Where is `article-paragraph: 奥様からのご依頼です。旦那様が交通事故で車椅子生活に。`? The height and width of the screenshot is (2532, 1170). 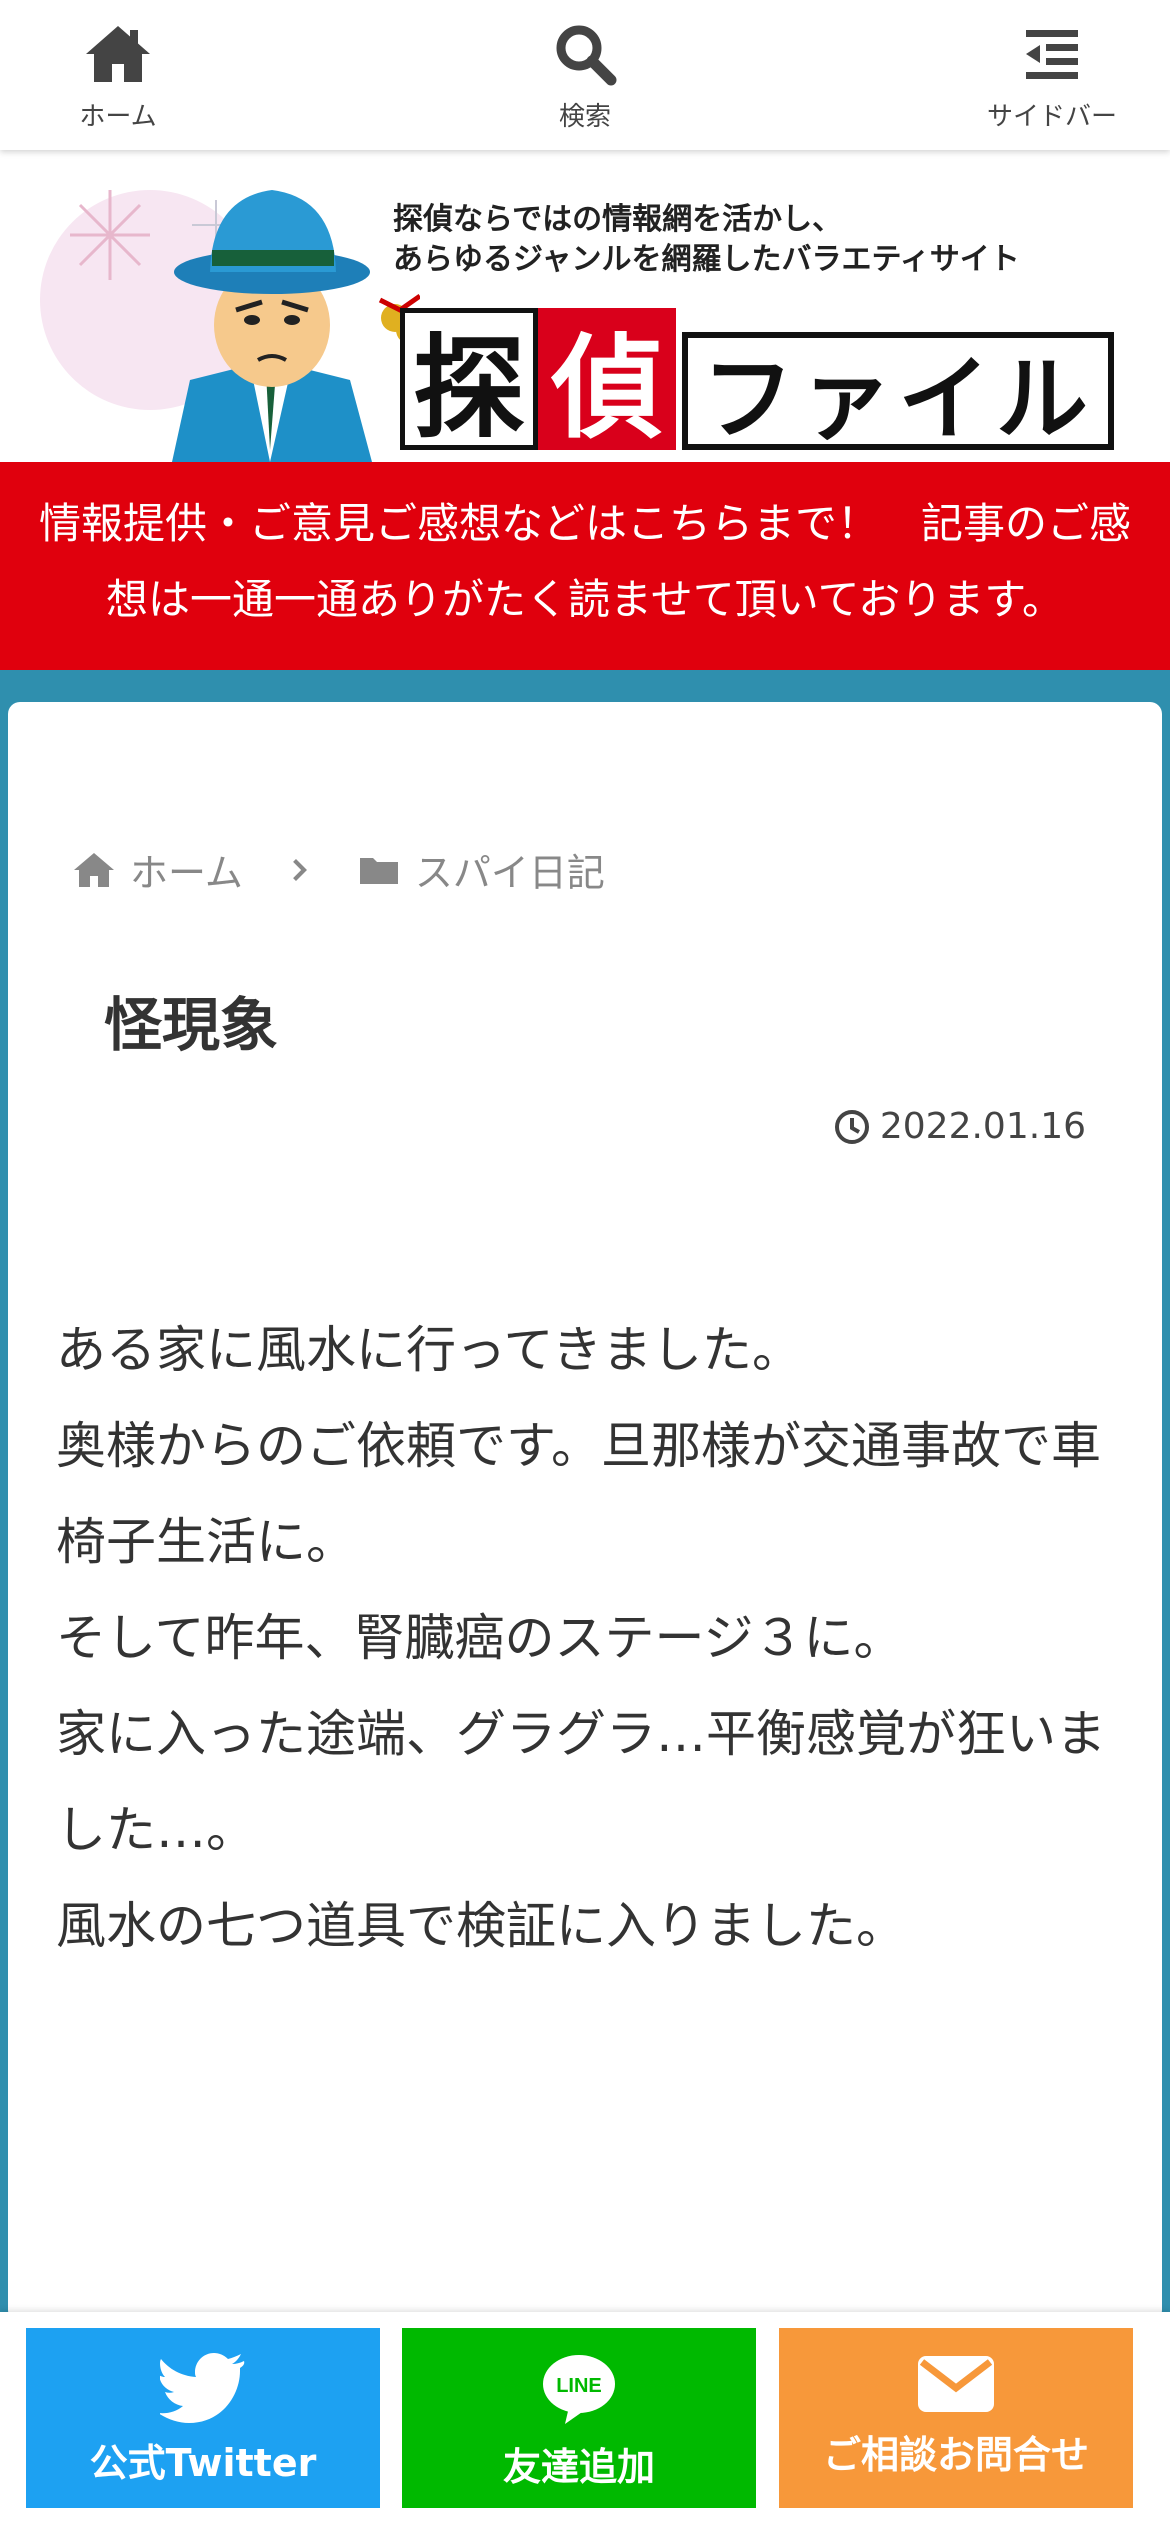
article-paragraph: 奥様からのご依頼です。旦那様が交通事故で車椅子生活に。 is located at coordinates (578, 1494).